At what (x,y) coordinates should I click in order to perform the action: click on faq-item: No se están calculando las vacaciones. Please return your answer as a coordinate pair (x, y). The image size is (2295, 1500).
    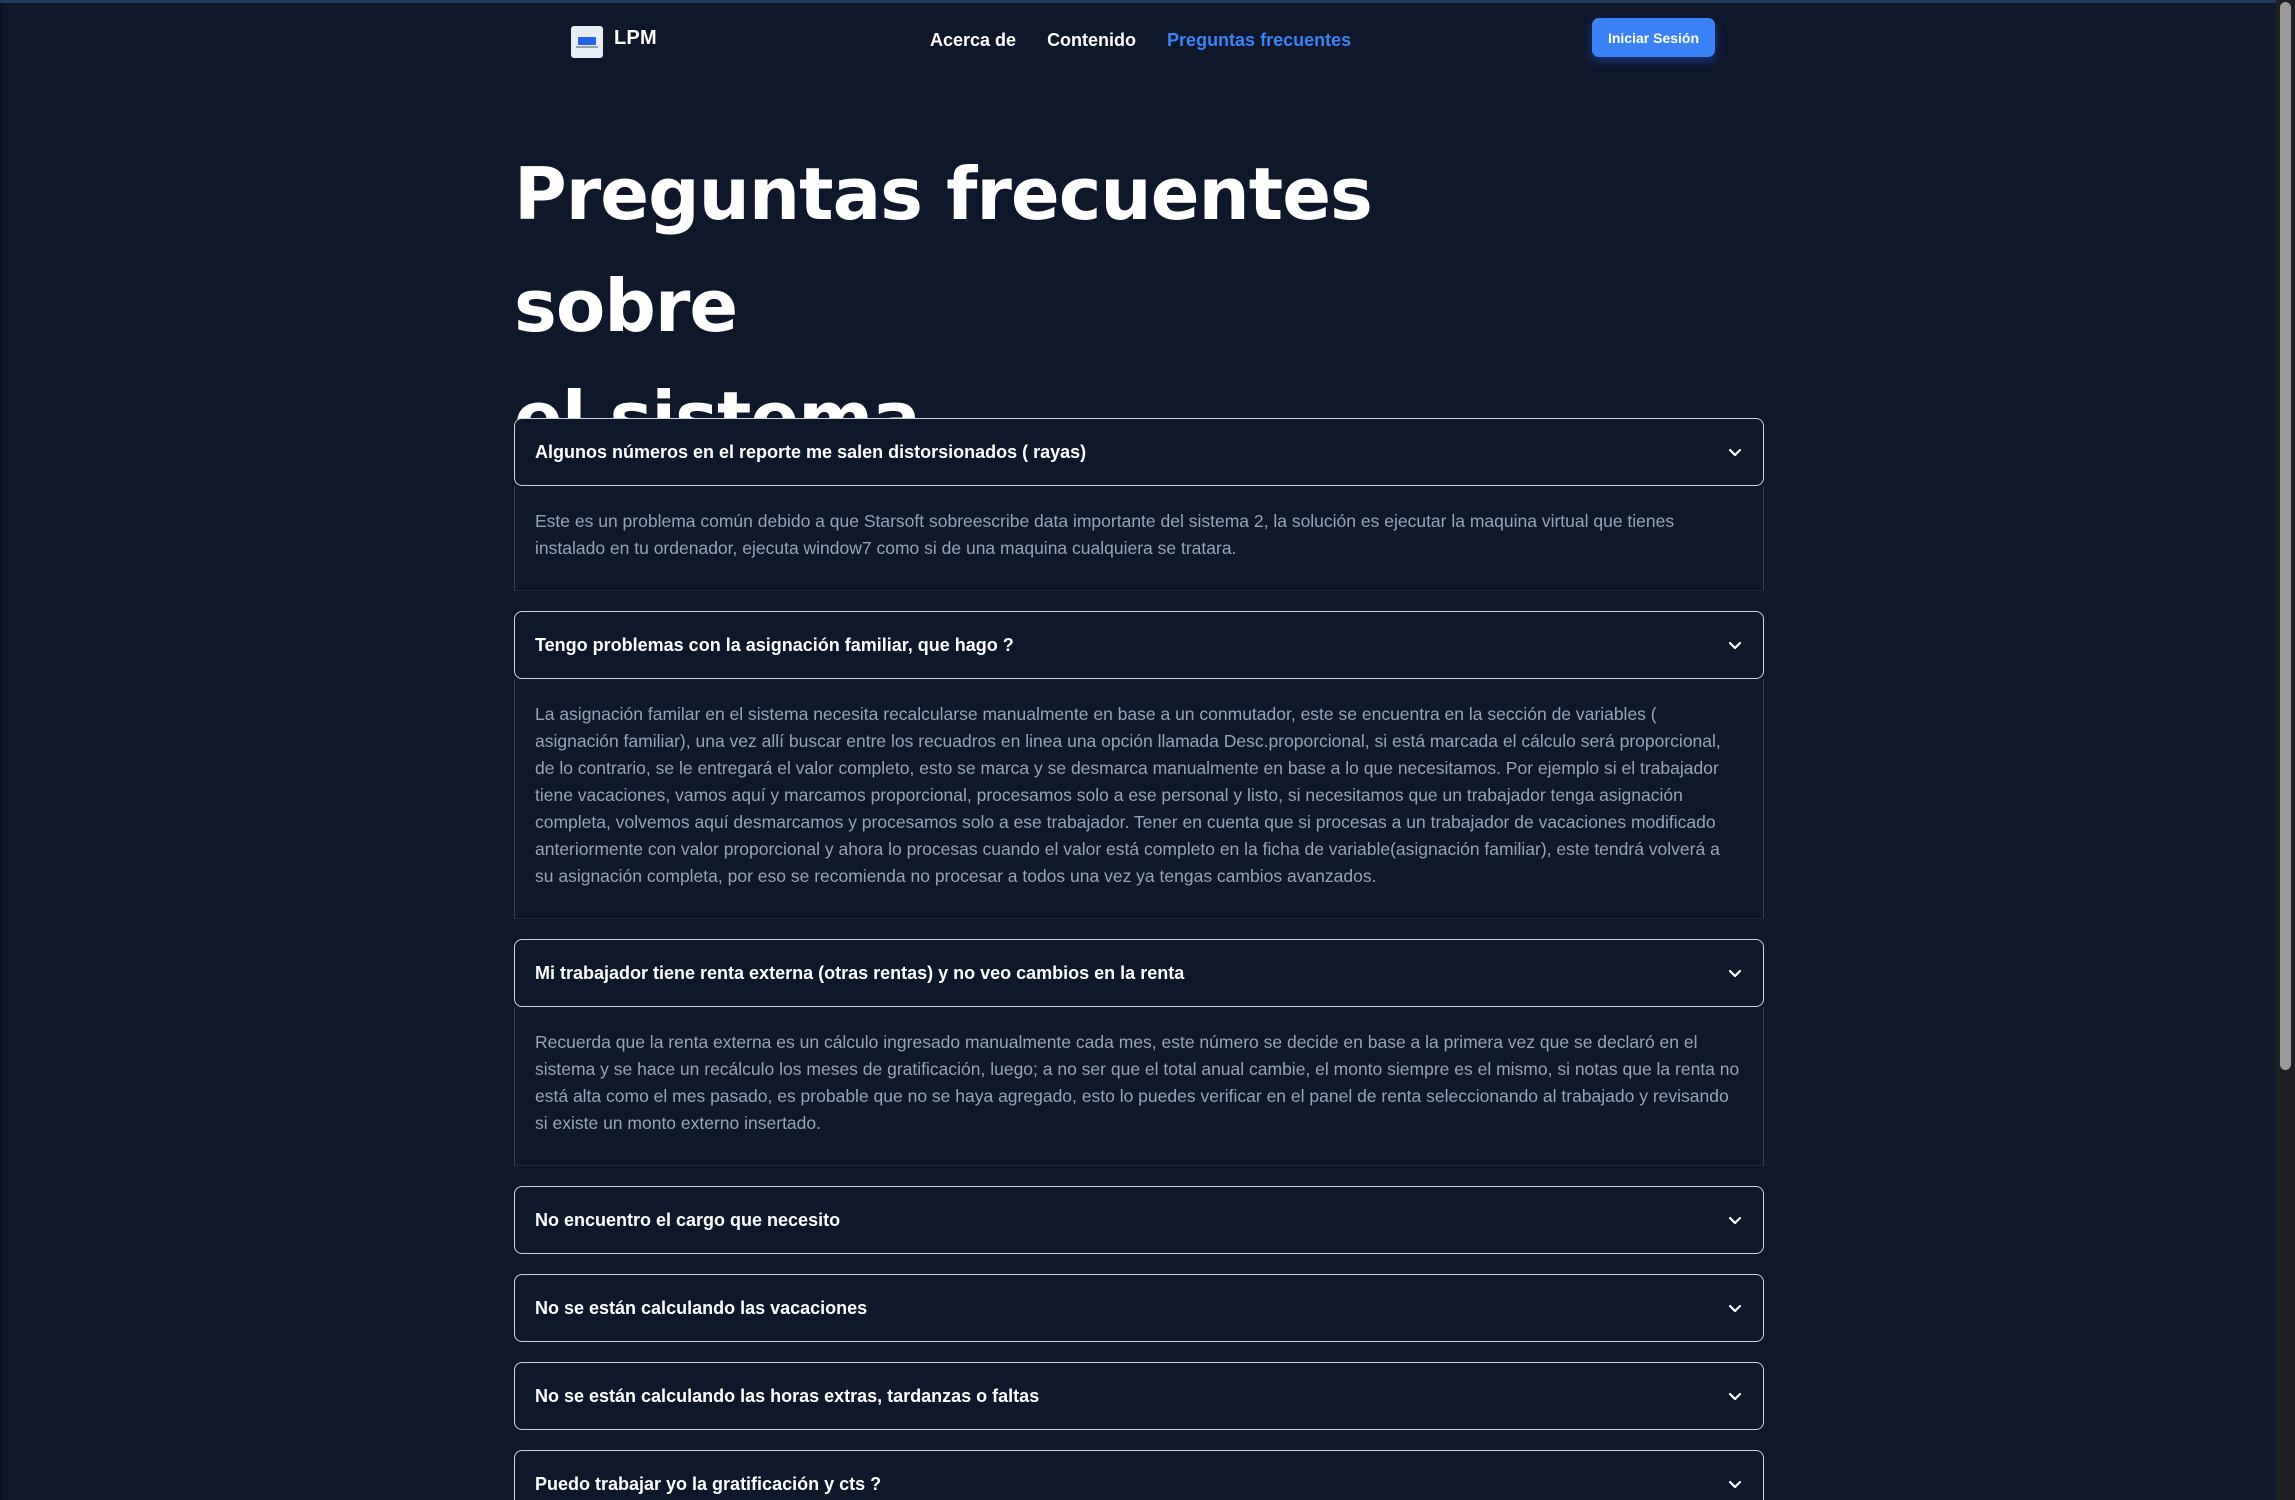
    Looking at the image, I should click on (1139, 1308).